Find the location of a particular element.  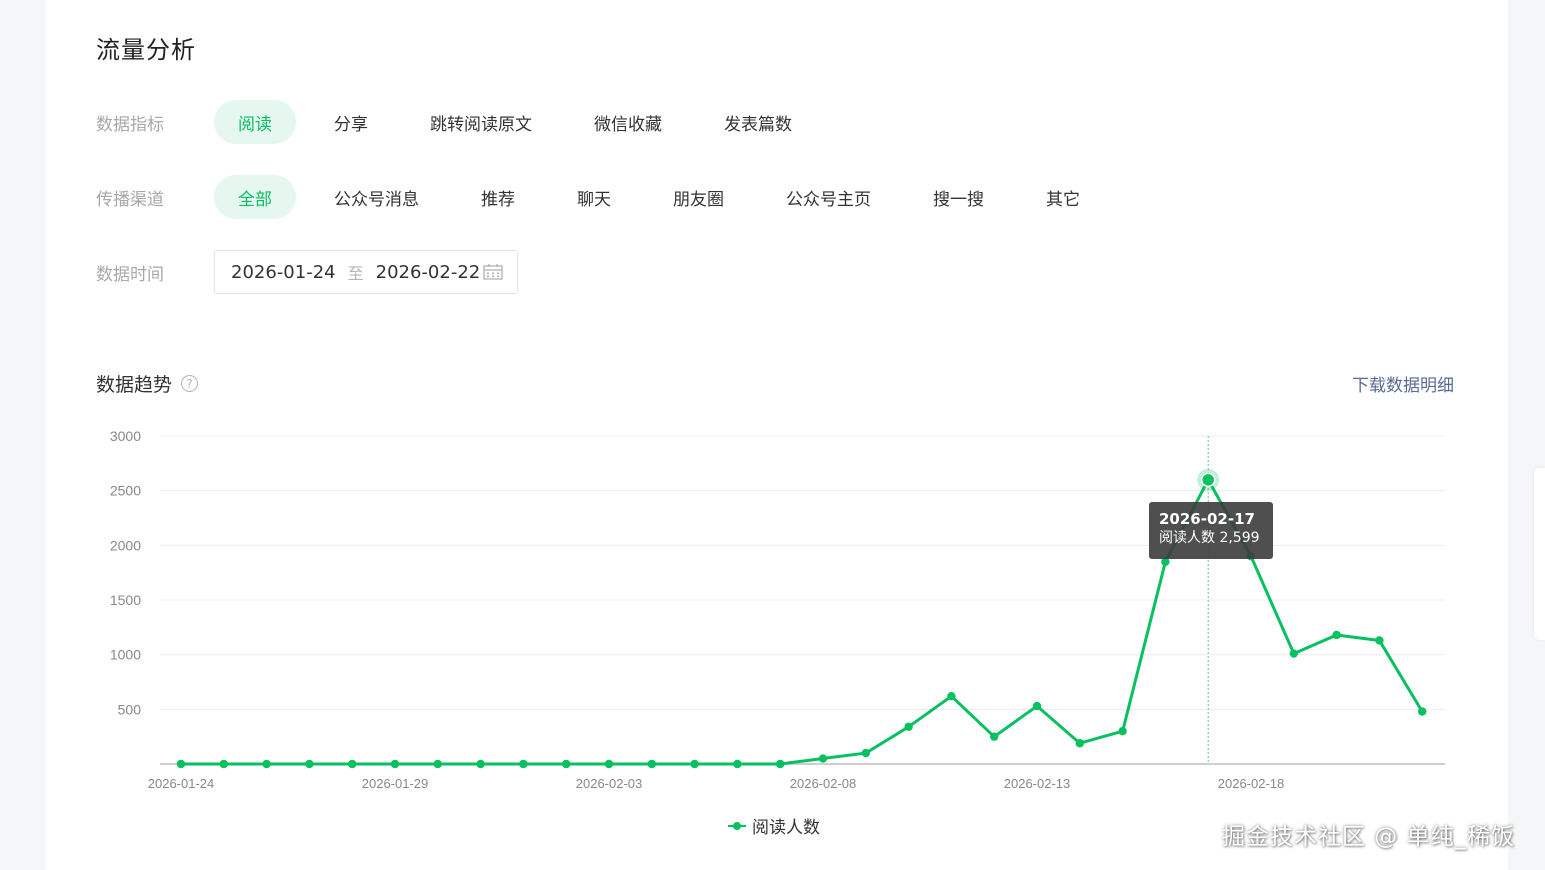

x-tick-label: 2026-02-08 is located at coordinates (823, 783).